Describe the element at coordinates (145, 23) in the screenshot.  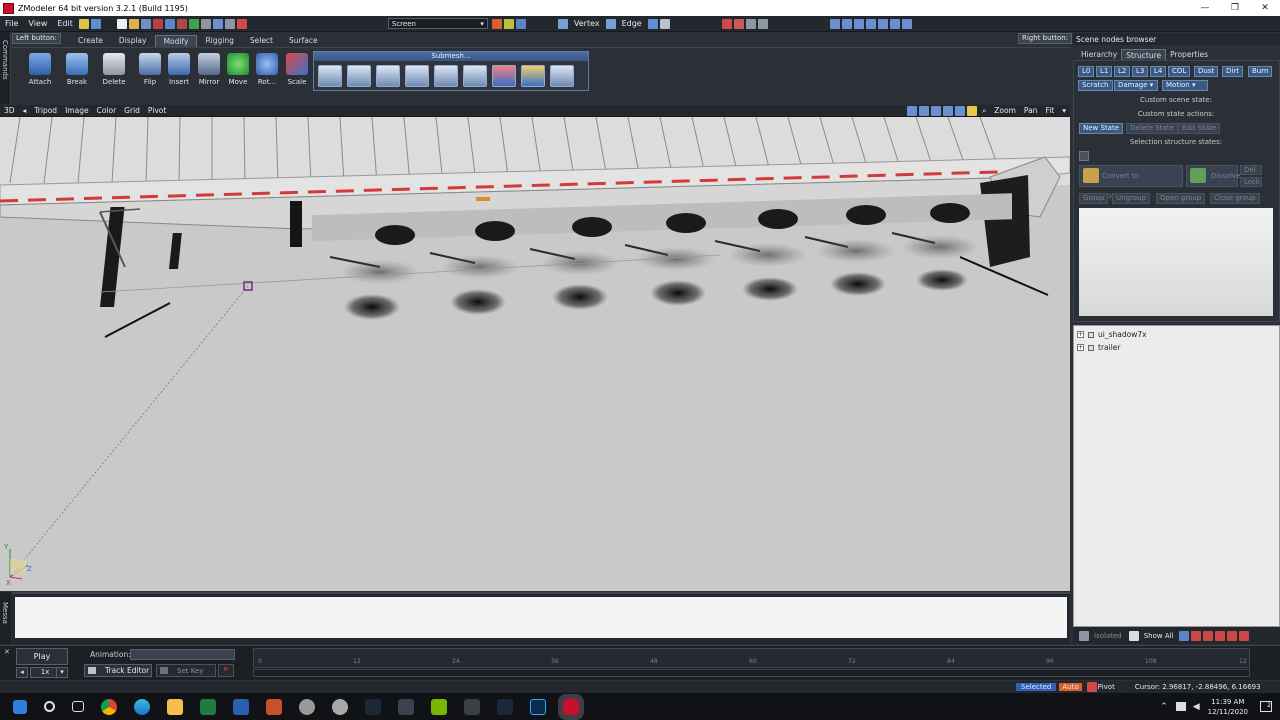
I see `save-icon` at that location.